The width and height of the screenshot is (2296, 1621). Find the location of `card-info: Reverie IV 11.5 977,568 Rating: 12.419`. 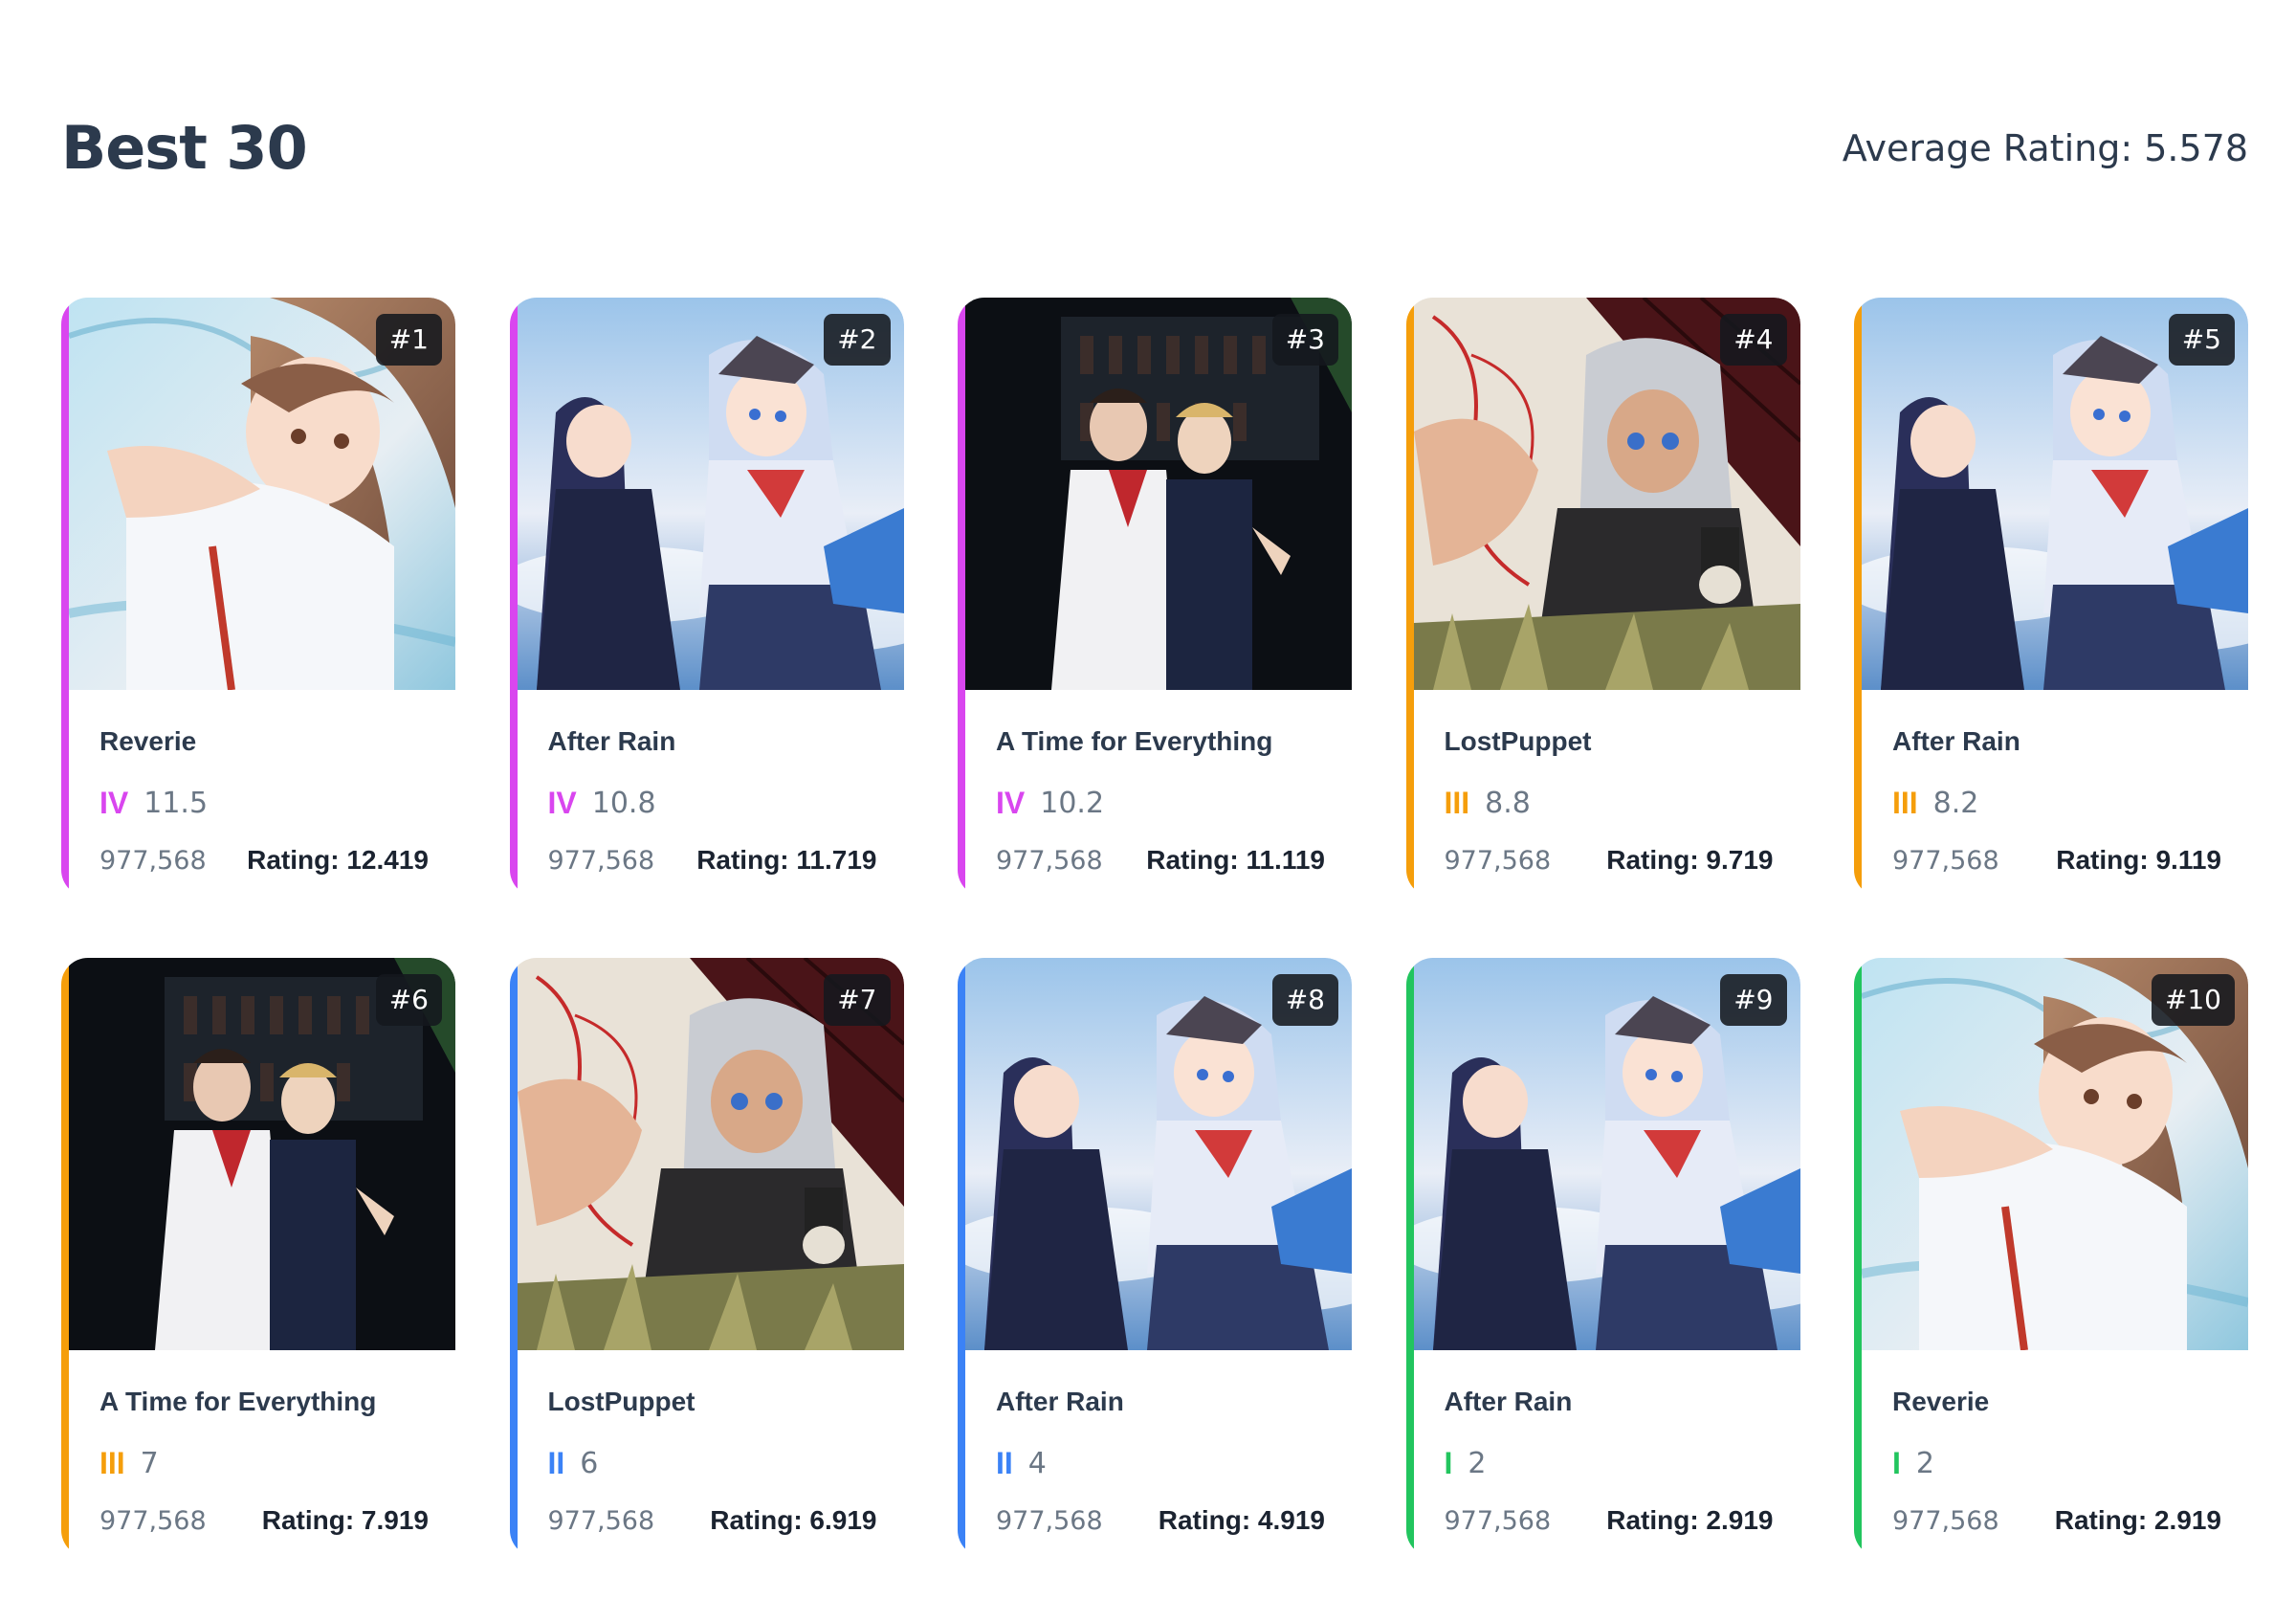

card-info: Reverie IV 11.5 977,568 Rating: 12.419 is located at coordinates (264, 801).